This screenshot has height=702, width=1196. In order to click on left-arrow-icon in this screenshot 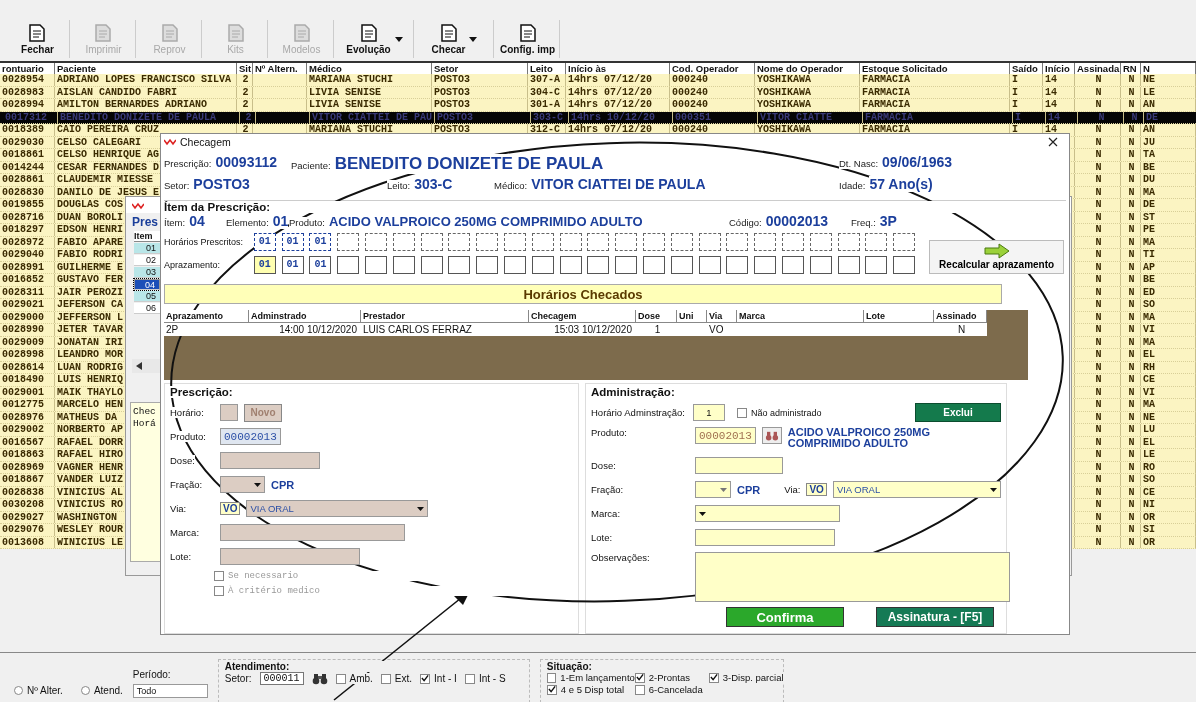, I will do `click(139, 366)`.